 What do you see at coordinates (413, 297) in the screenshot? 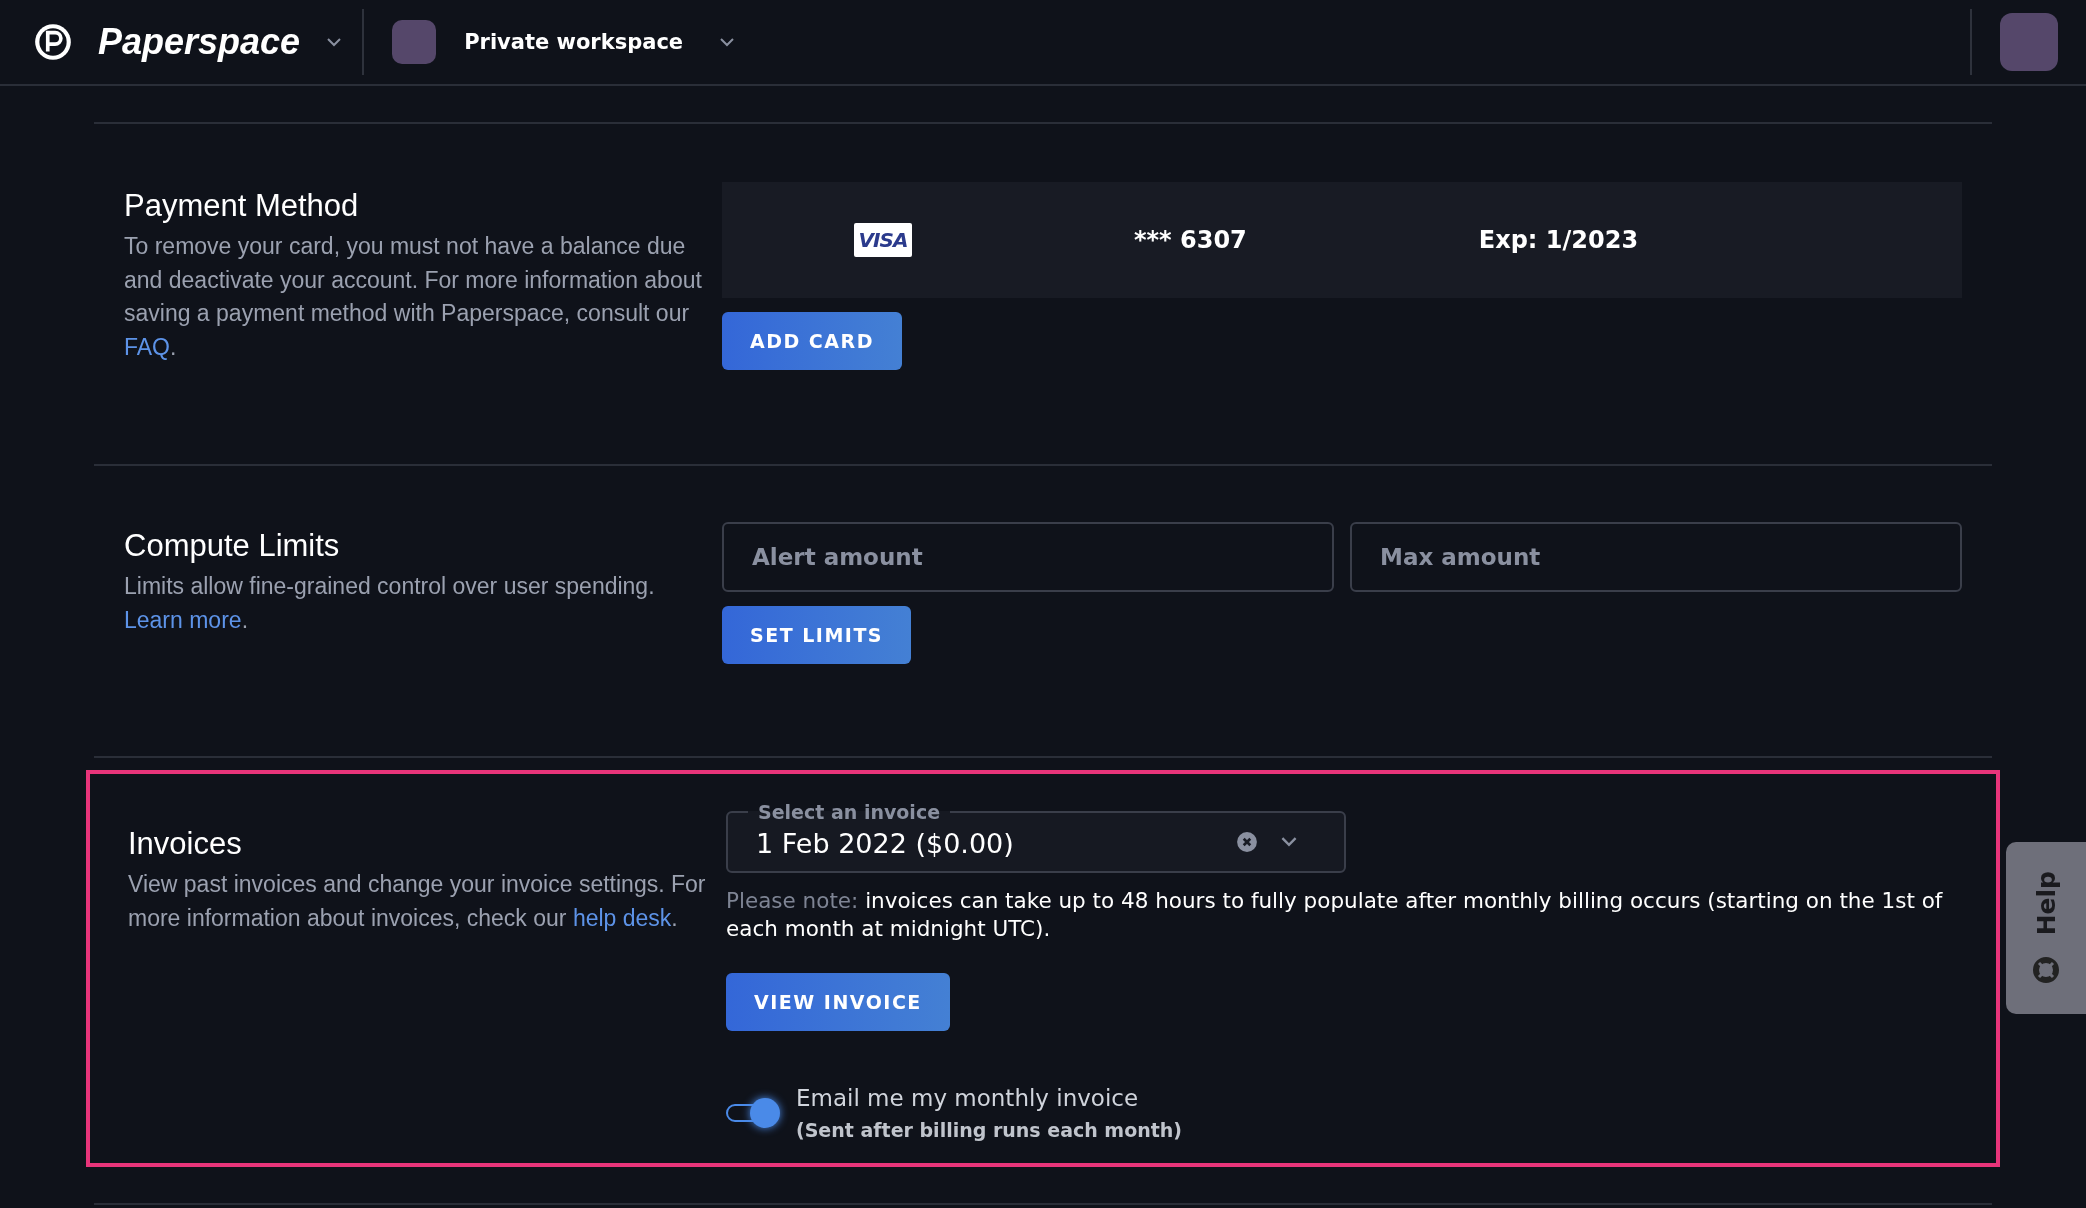
I see `section-description: To remove your card, you must not have a balance due and deactivate your account. For more information about saving a payment method with Paperspace, consult our FAQ.` at bounding box center [413, 297].